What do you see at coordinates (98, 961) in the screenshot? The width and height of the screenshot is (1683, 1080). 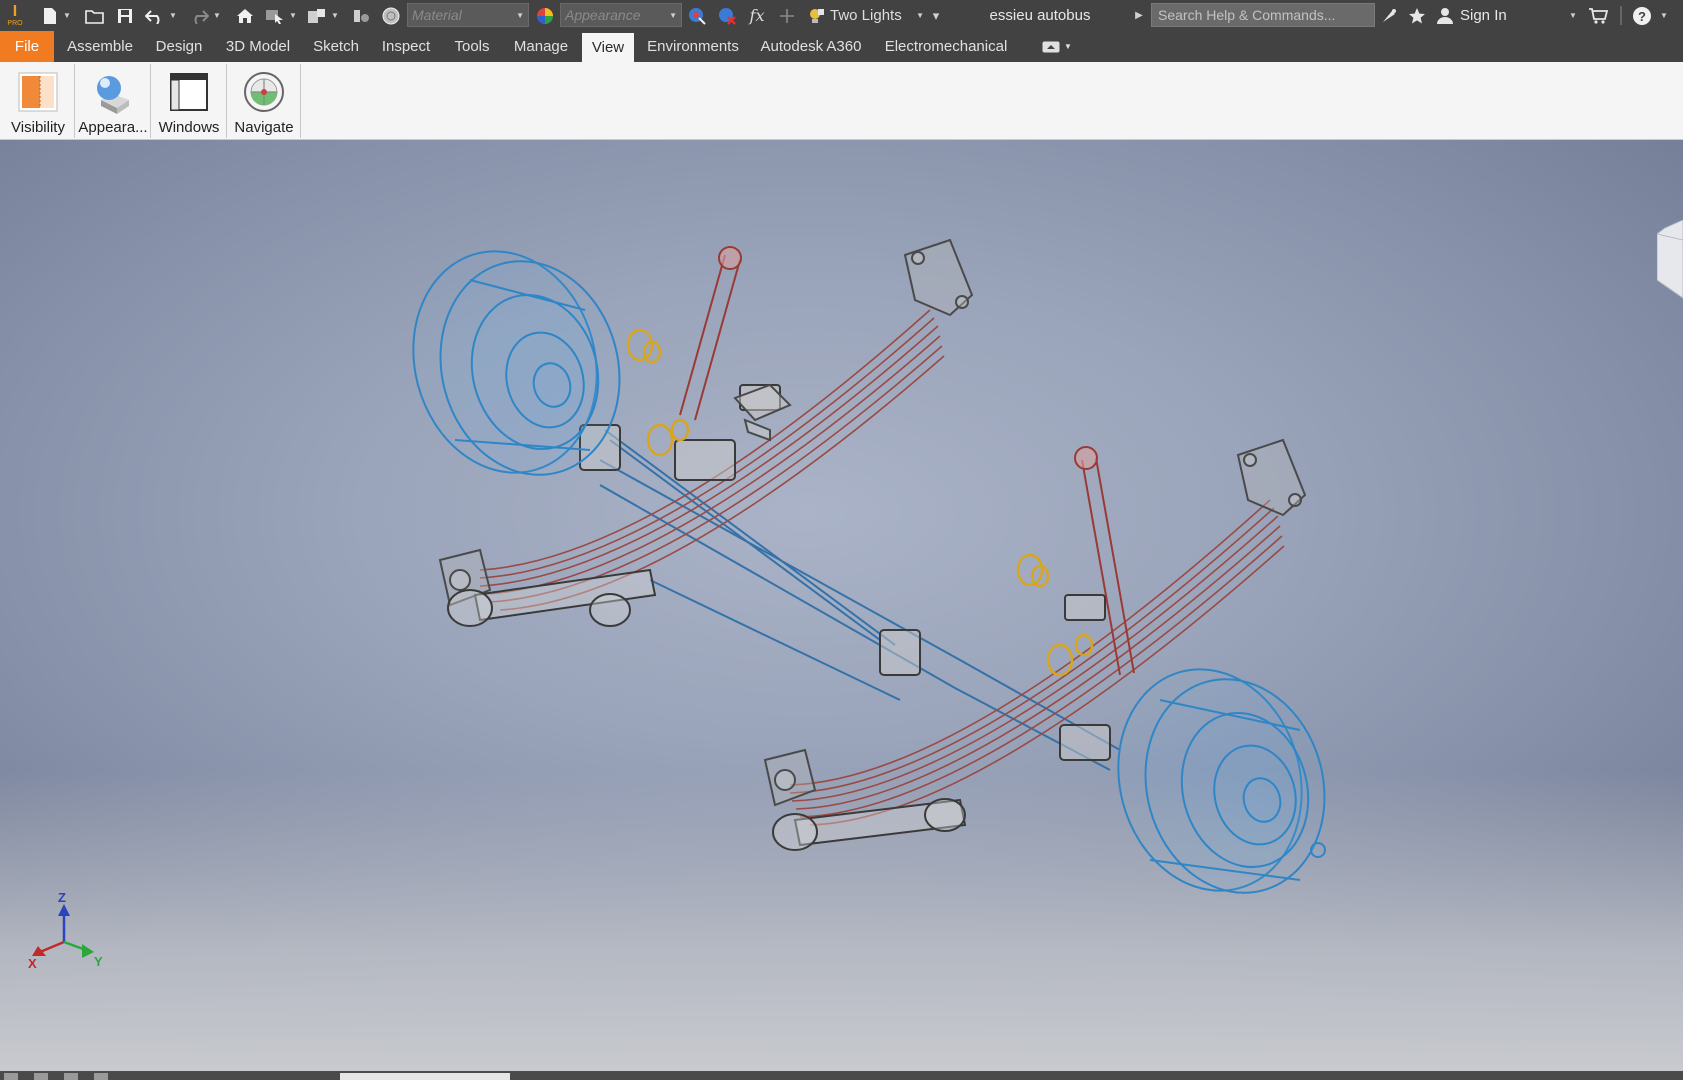 I see `y-axis-label: Y` at bounding box center [98, 961].